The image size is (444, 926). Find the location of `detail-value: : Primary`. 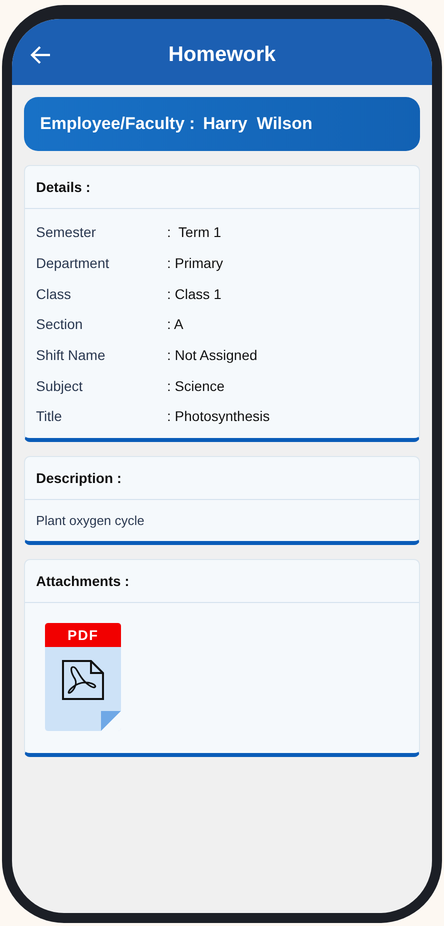

detail-value: : Primary is located at coordinates (195, 263).